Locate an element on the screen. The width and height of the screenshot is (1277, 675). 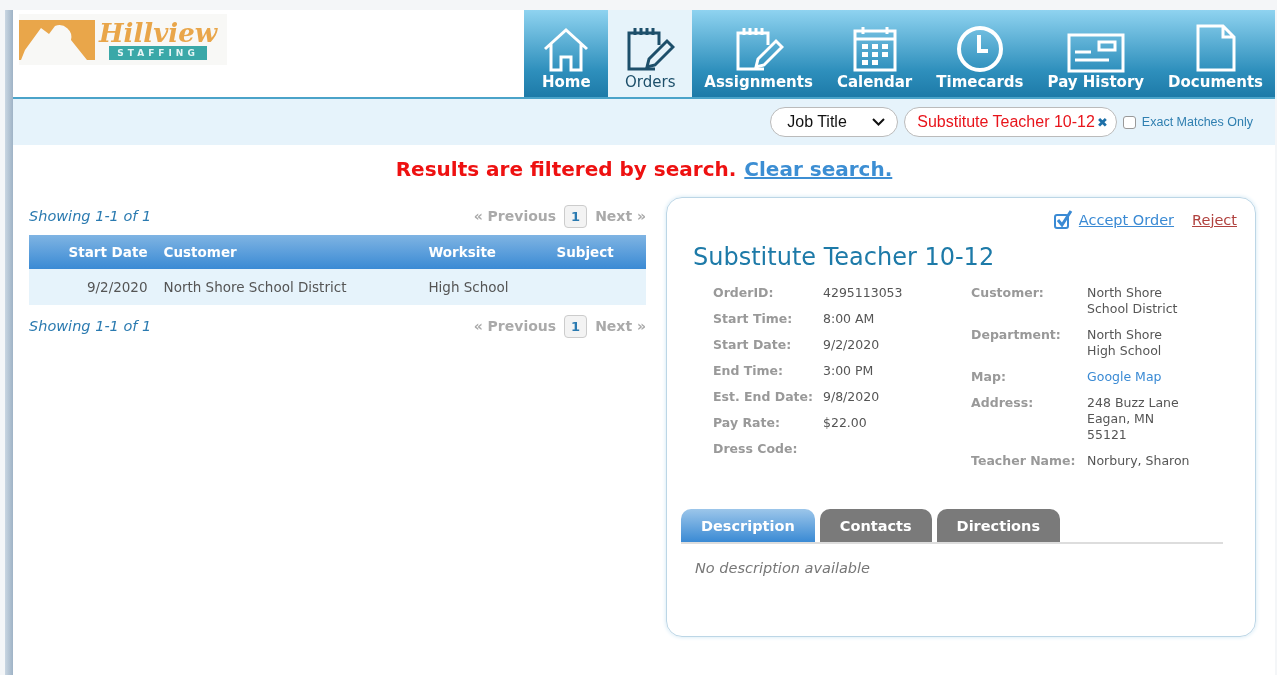
detail-tab: Contacts is located at coordinates (875, 525).